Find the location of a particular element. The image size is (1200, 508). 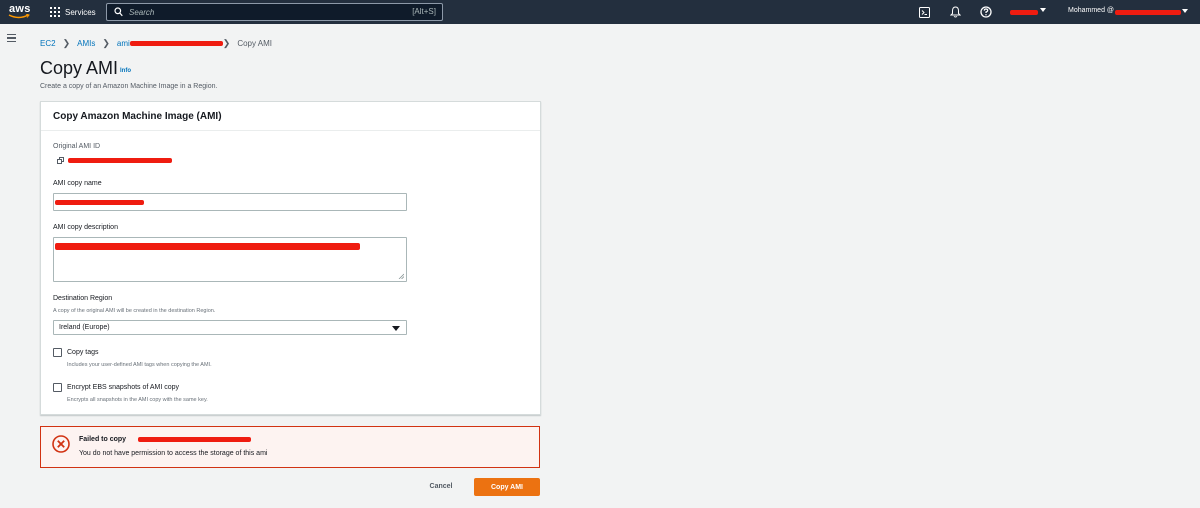

menu-icon is located at coordinates (11, 38).